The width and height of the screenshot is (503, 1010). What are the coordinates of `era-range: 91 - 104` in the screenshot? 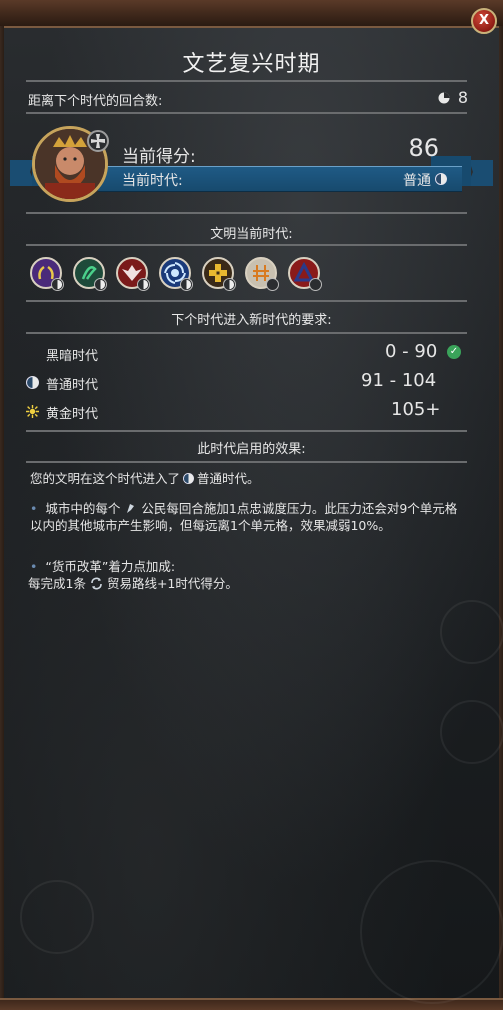 It's located at (399, 380).